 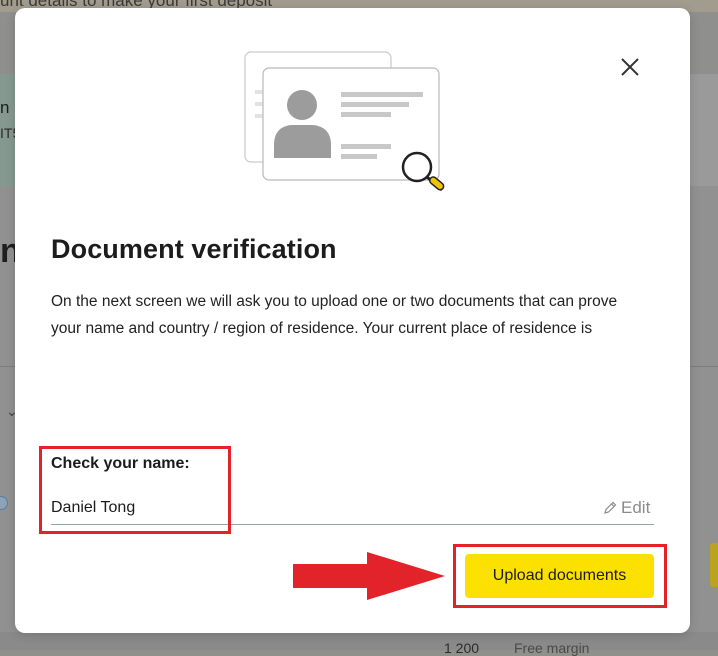 I want to click on background-avatar, so click(x=704, y=130).